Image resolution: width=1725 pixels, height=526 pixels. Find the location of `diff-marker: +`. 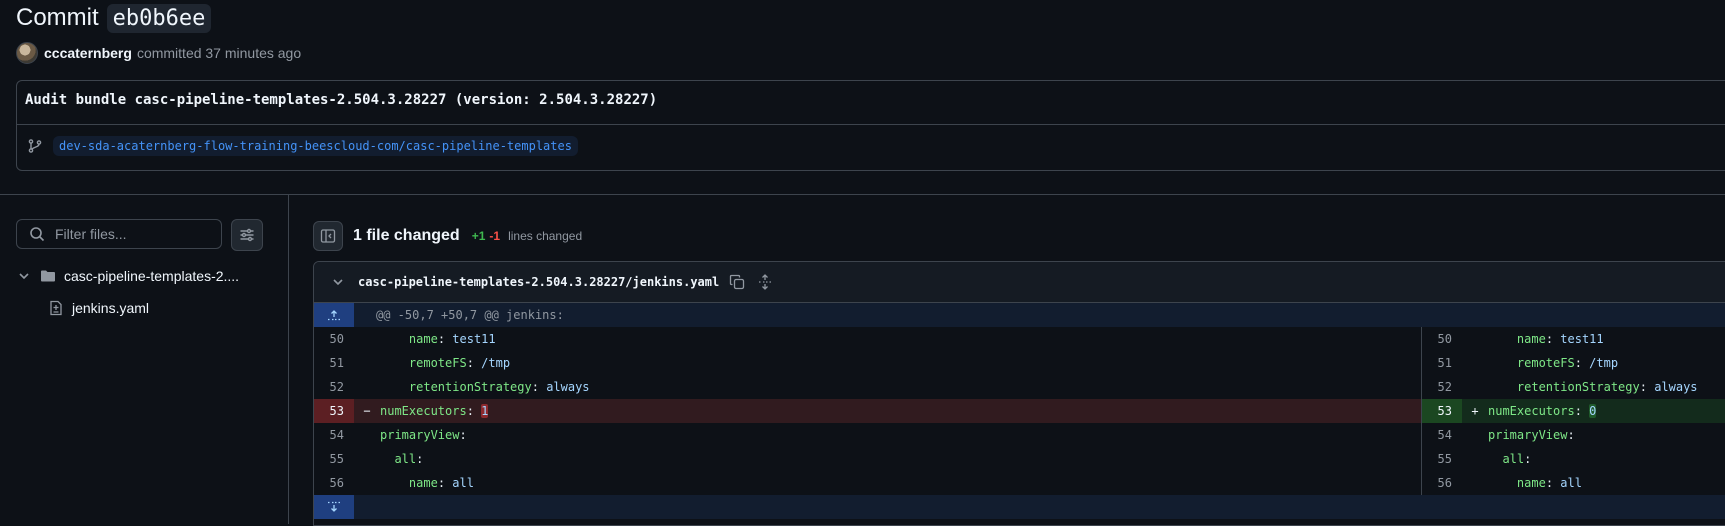

diff-marker: + is located at coordinates (1475, 411).